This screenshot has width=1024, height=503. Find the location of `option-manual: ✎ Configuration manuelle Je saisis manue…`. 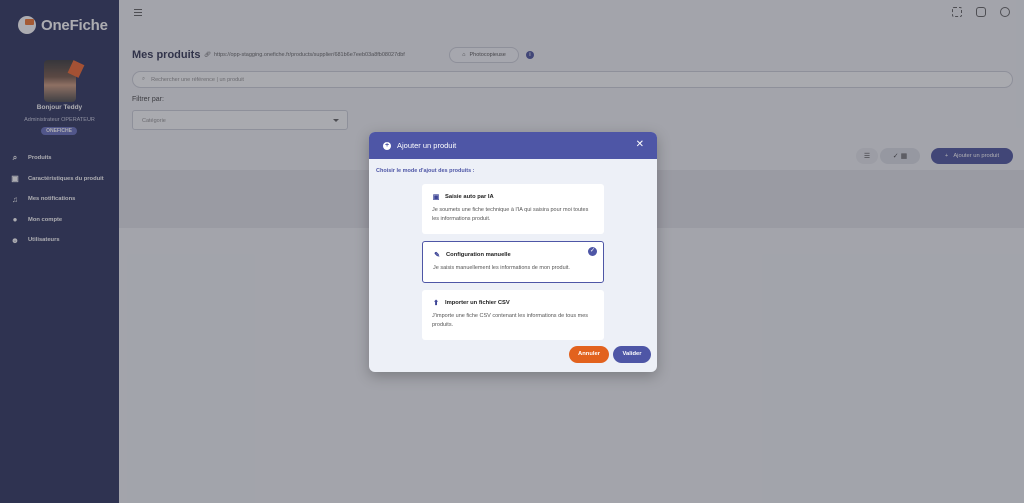

option-manual: ✎ Configuration manuelle Je saisis manue… is located at coordinates (513, 262).